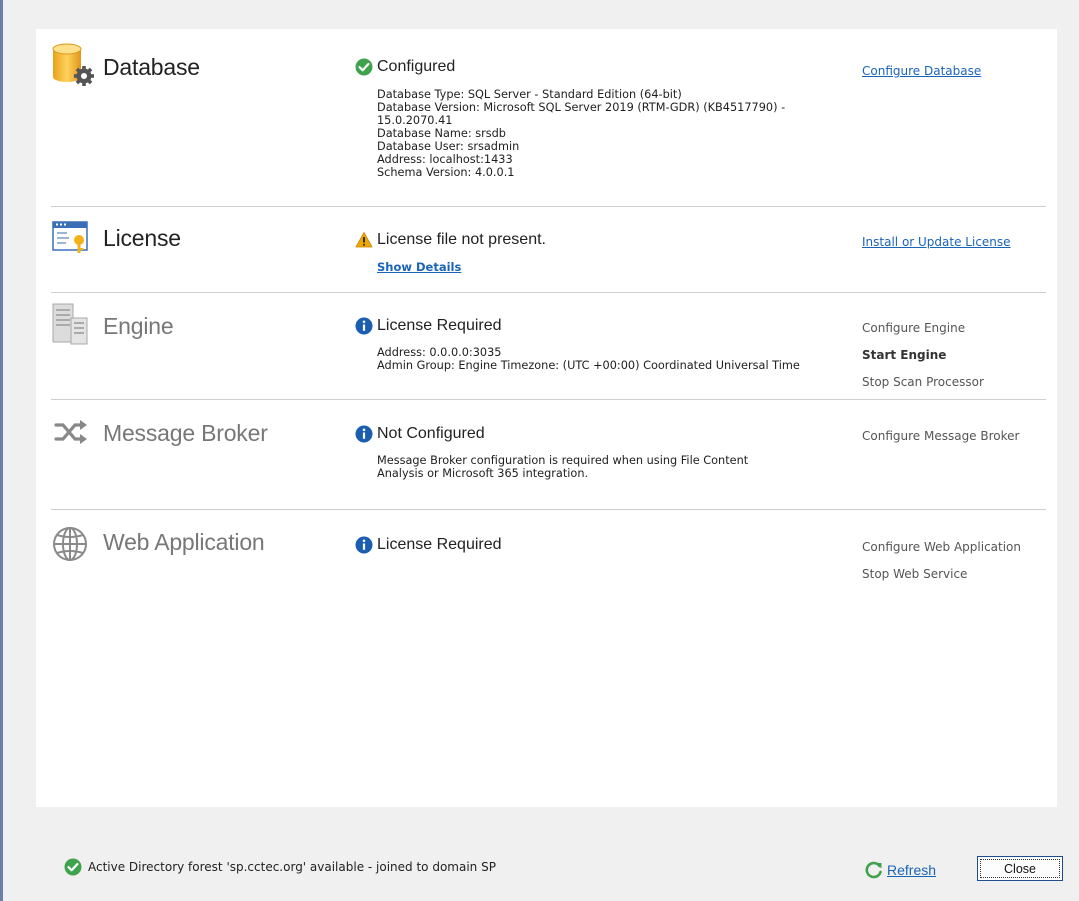  Describe the element at coordinates (415, 120) in the screenshot. I see `detail-line: 15.0.2070.41` at that location.